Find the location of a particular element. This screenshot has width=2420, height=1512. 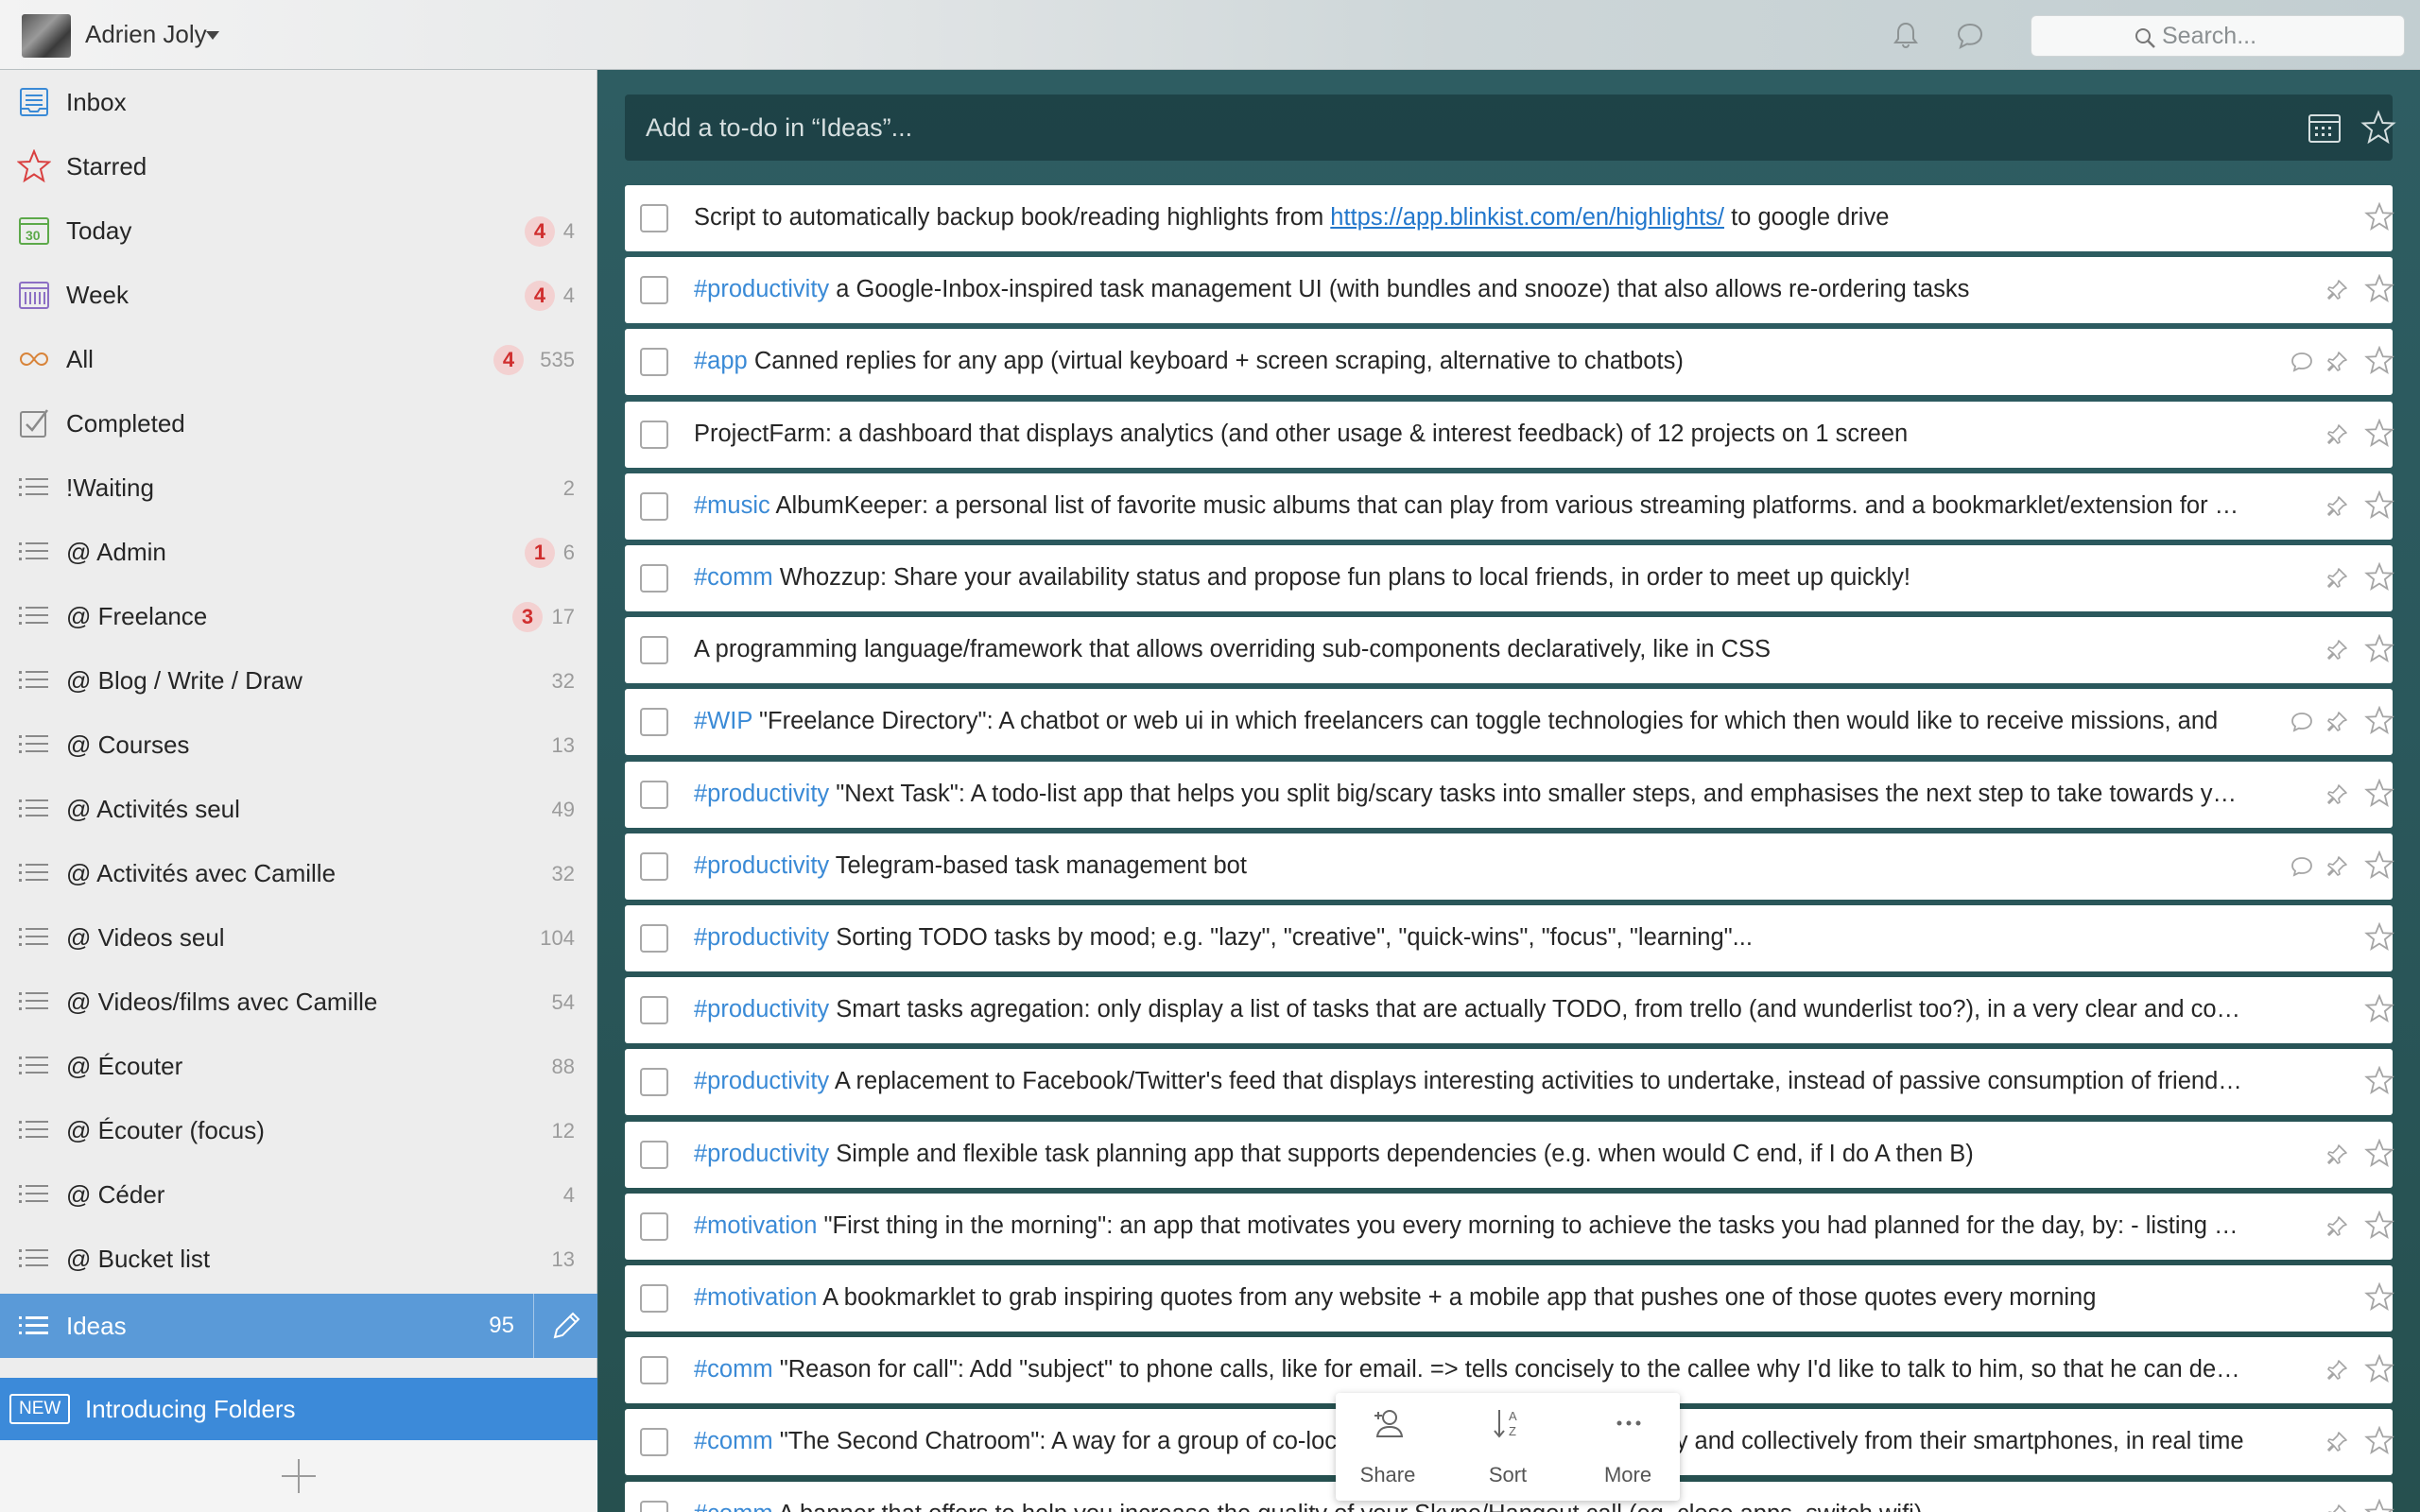

hashtag: #comm is located at coordinates (733, 1369).